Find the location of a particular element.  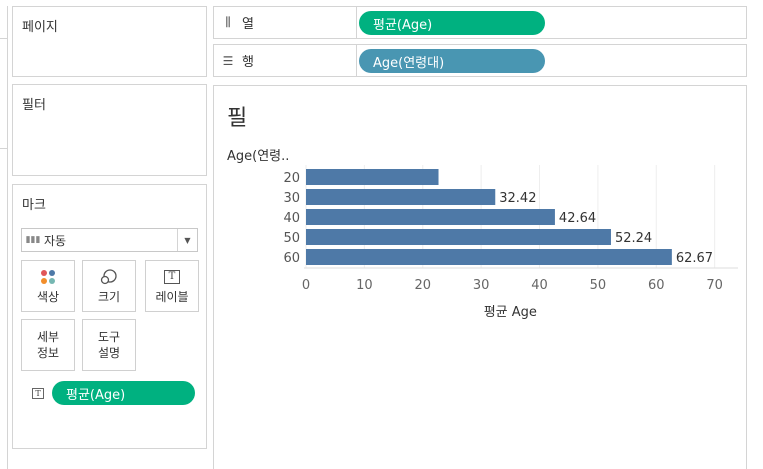

detail-button: 세부 정보 is located at coordinates (48, 345).